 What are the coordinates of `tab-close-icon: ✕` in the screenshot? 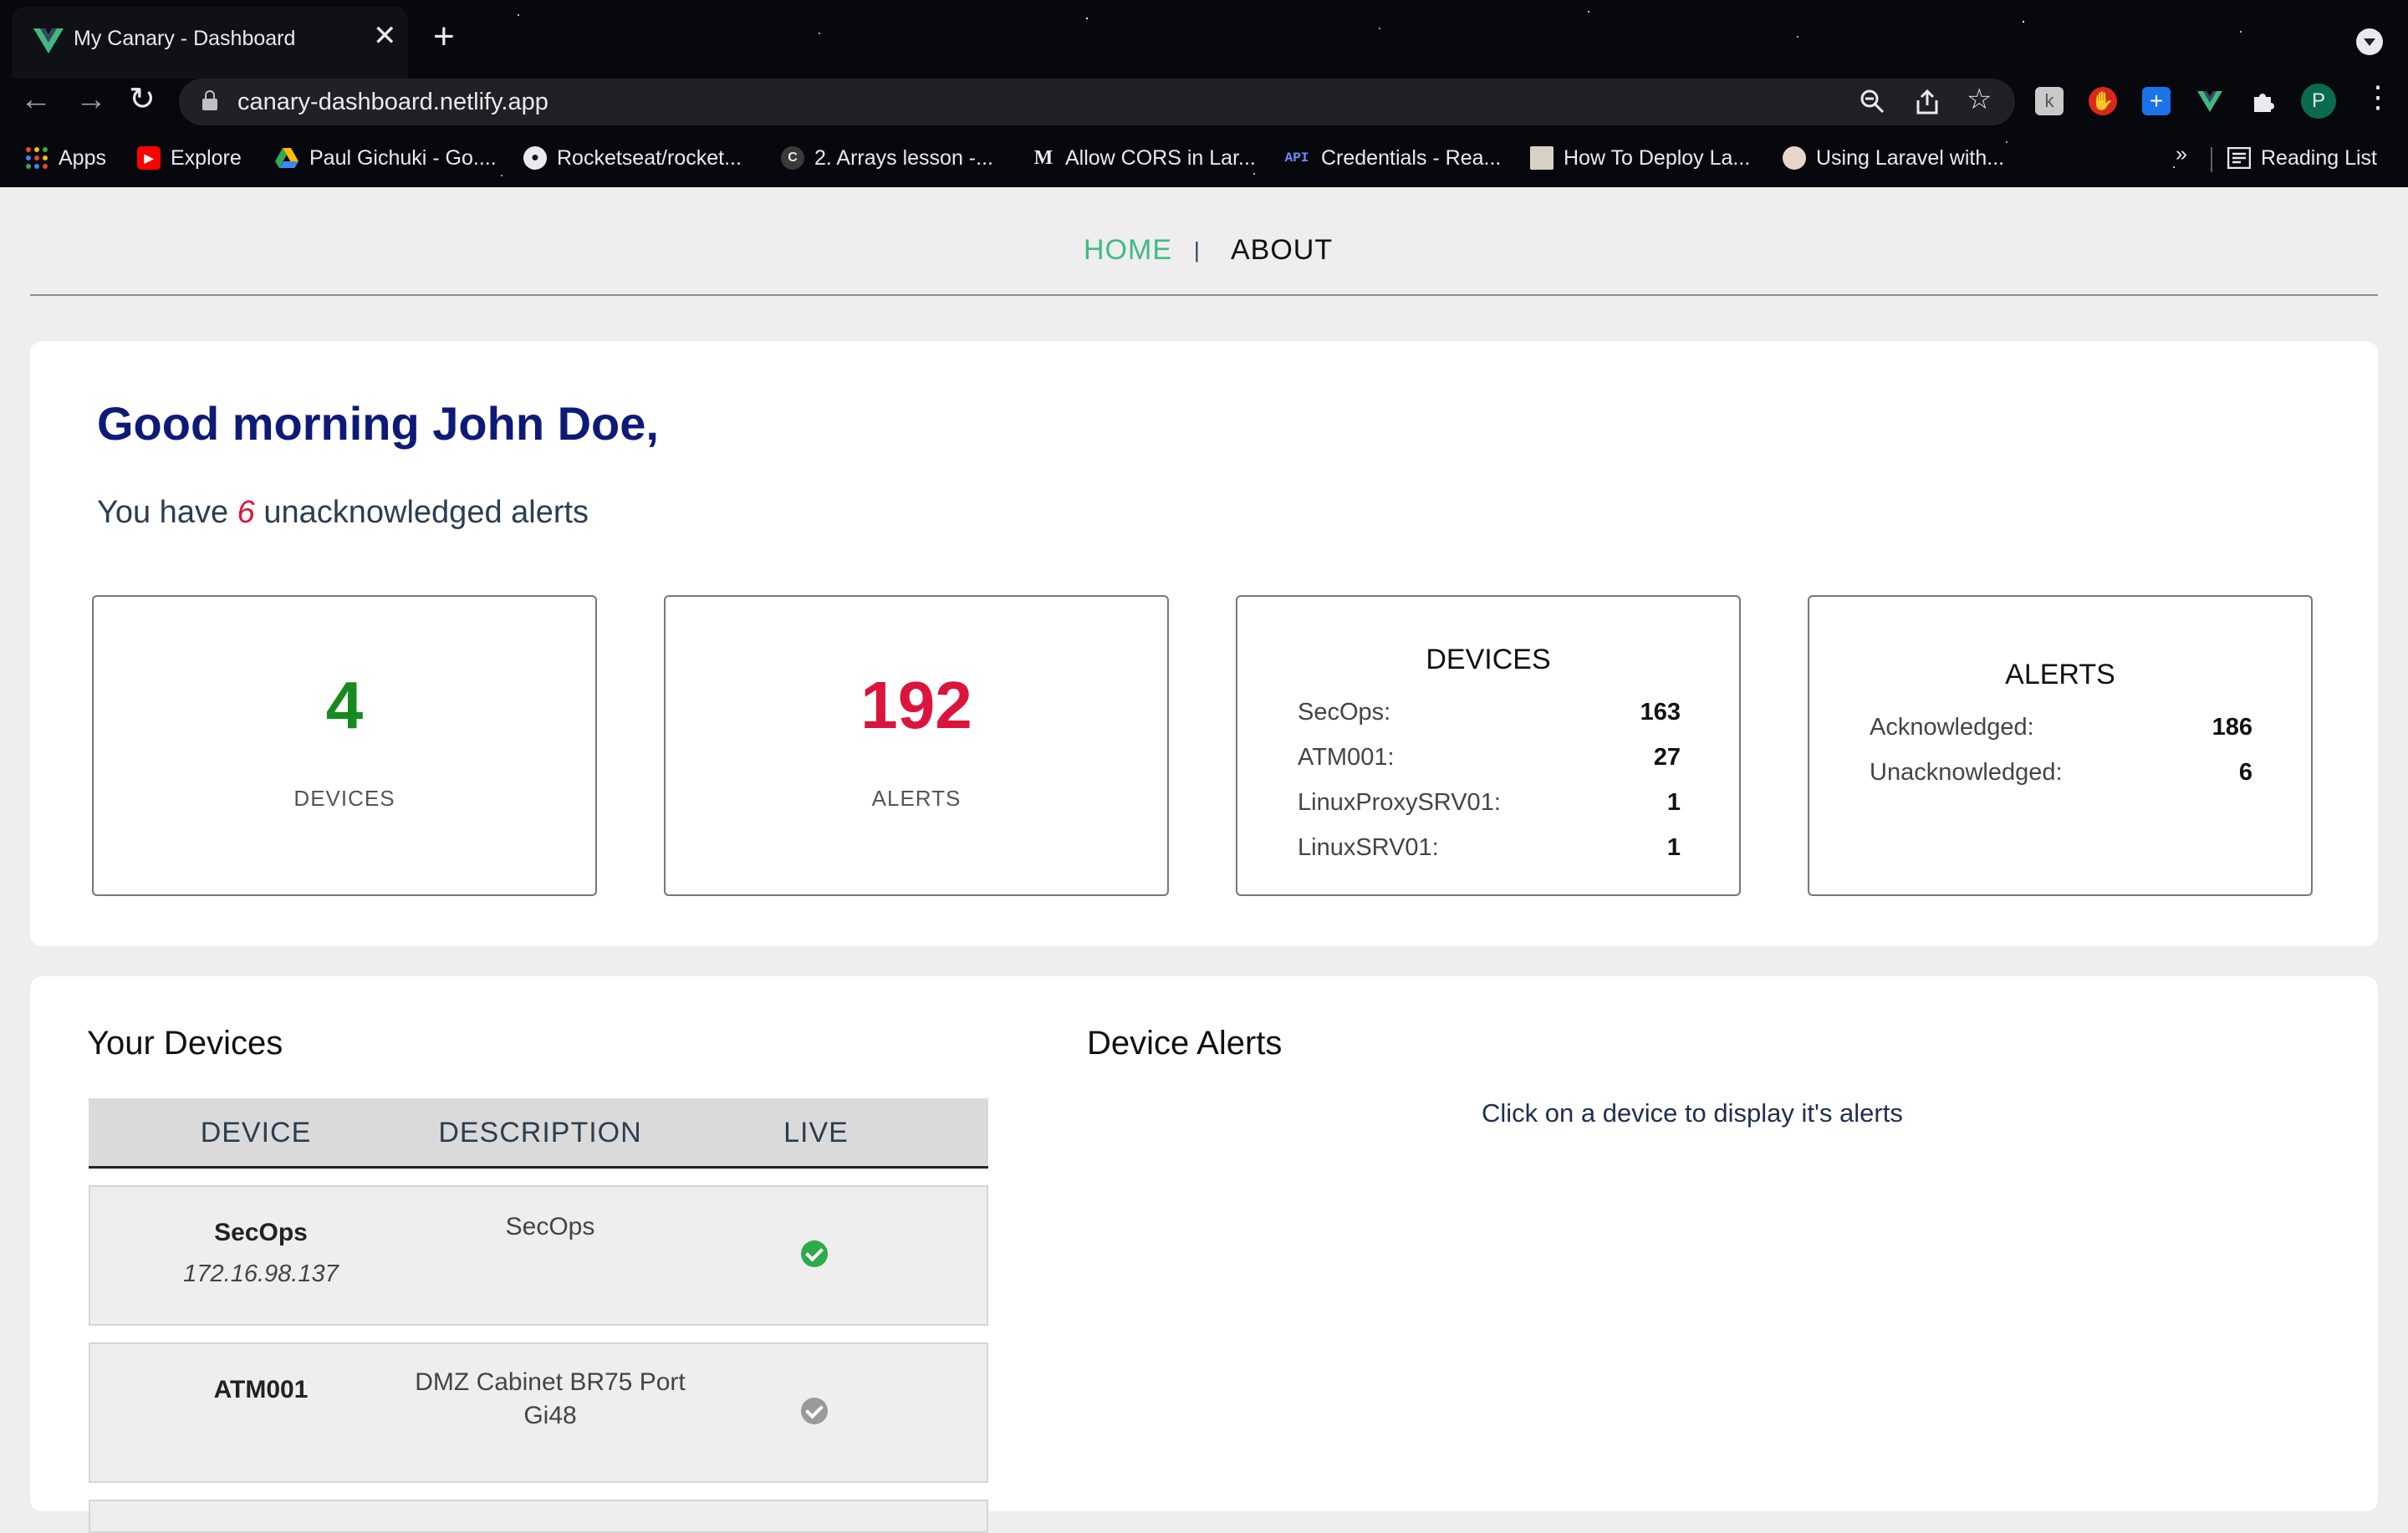 It's located at (385, 36).